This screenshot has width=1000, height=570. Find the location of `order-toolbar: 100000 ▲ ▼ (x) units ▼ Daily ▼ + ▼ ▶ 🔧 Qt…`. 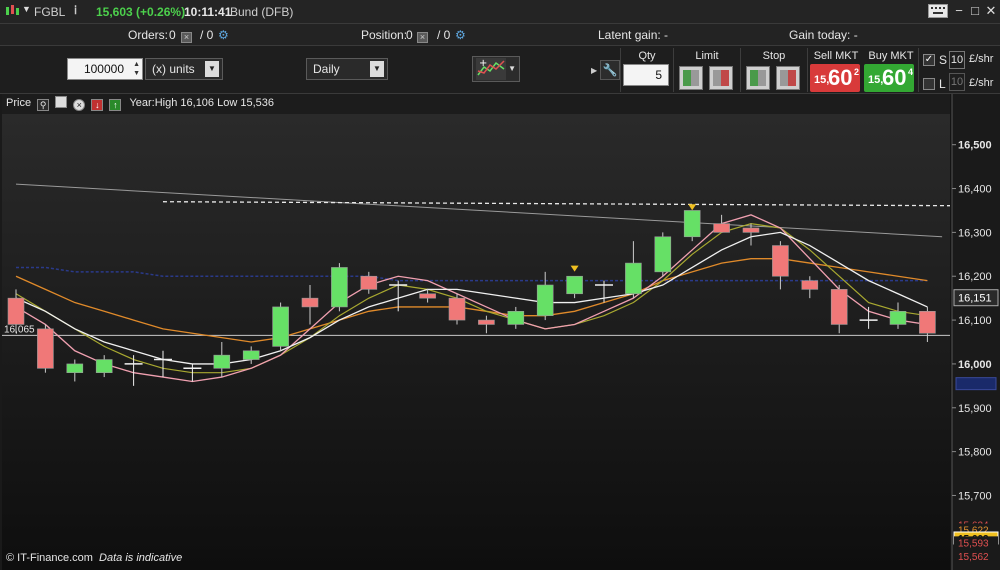

order-toolbar: 100000 ▲ ▼ (x) units ▼ Daily ▼ + ▼ ▶ 🔧 Qt… is located at coordinates (500, 70).